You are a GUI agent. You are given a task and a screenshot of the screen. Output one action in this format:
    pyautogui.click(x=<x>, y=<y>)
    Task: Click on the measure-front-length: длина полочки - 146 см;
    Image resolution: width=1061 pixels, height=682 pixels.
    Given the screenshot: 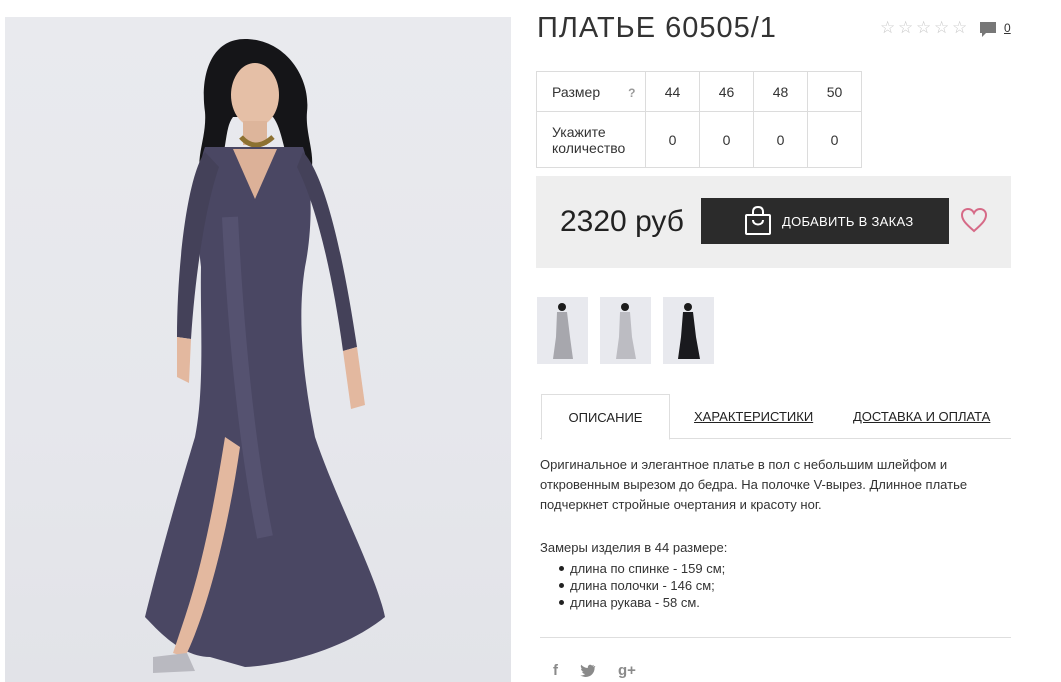 What is the action you would take?
    pyautogui.click(x=642, y=585)
    